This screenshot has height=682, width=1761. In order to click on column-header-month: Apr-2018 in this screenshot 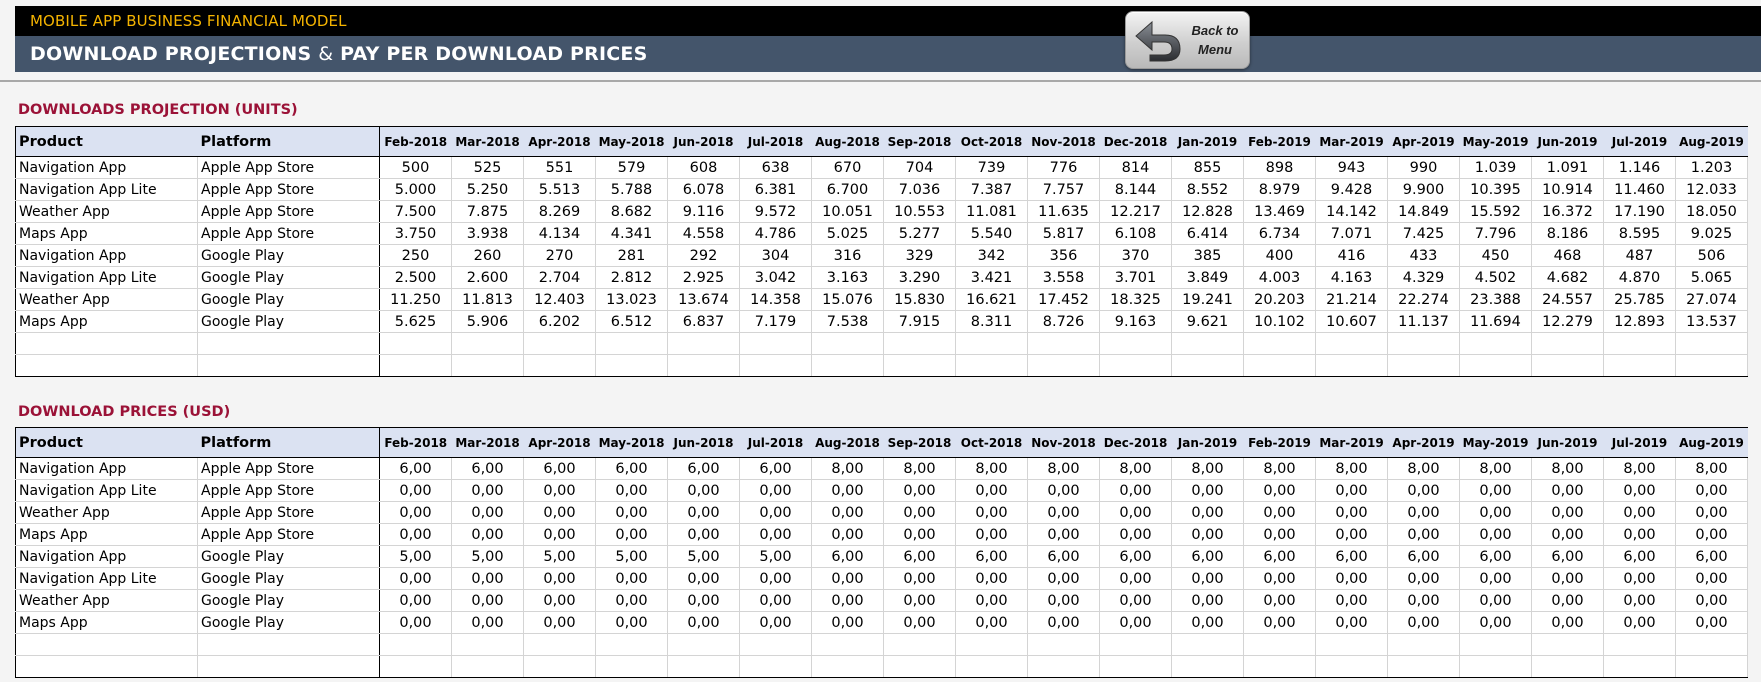, I will do `click(559, 141)`.